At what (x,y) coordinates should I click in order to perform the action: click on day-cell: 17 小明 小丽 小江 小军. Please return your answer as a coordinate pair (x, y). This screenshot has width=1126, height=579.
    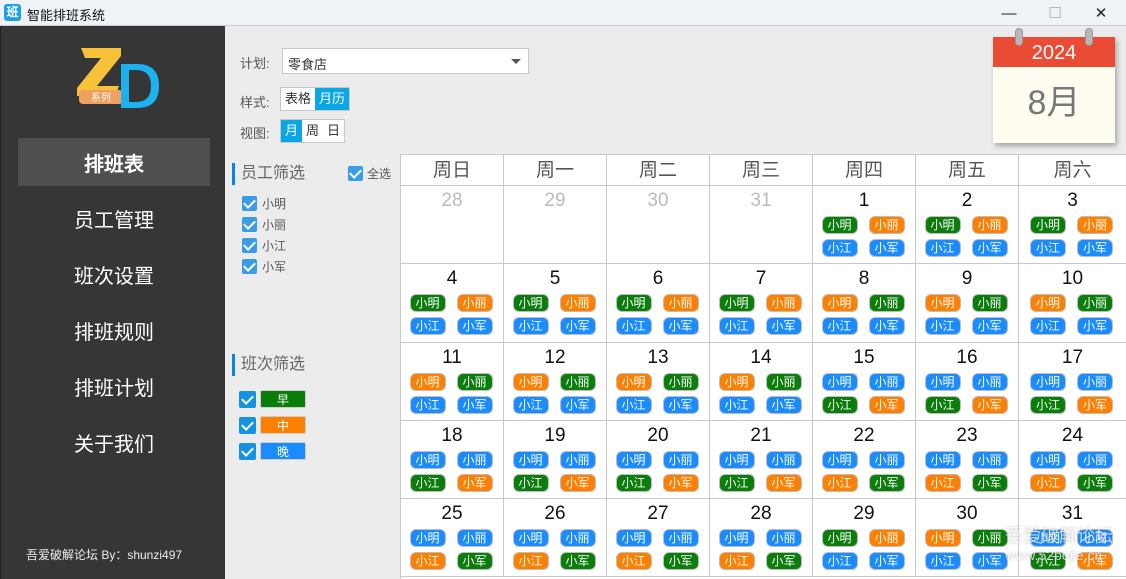
    Looking at the image, I should click on (1072, 382).